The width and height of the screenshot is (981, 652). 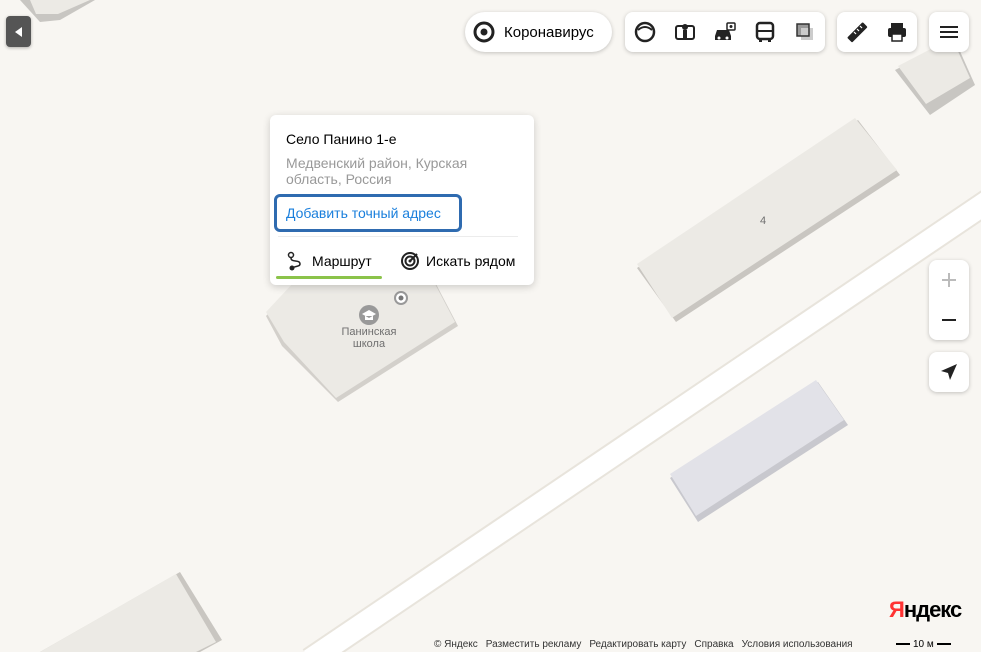 What do you see at coordinates (713, 644) in the screenshot?
I see `help-link: Справка` at bounding box center [713, 644].